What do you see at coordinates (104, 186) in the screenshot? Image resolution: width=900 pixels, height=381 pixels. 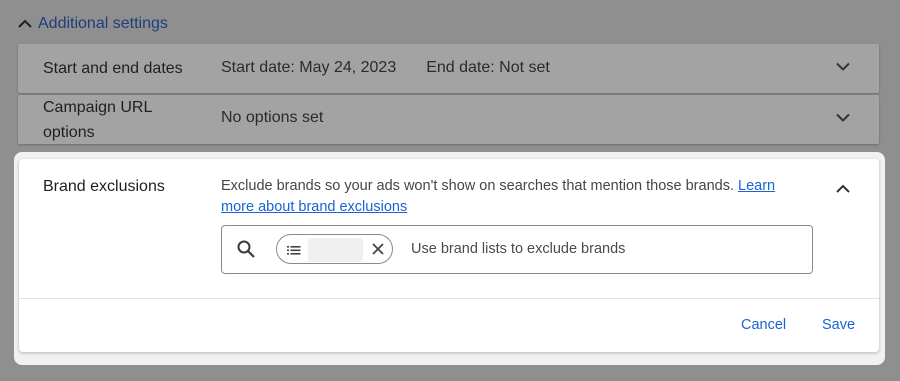 I see `brand-exclusions-title: Brand exclusions` at bounding box center [104, 186].